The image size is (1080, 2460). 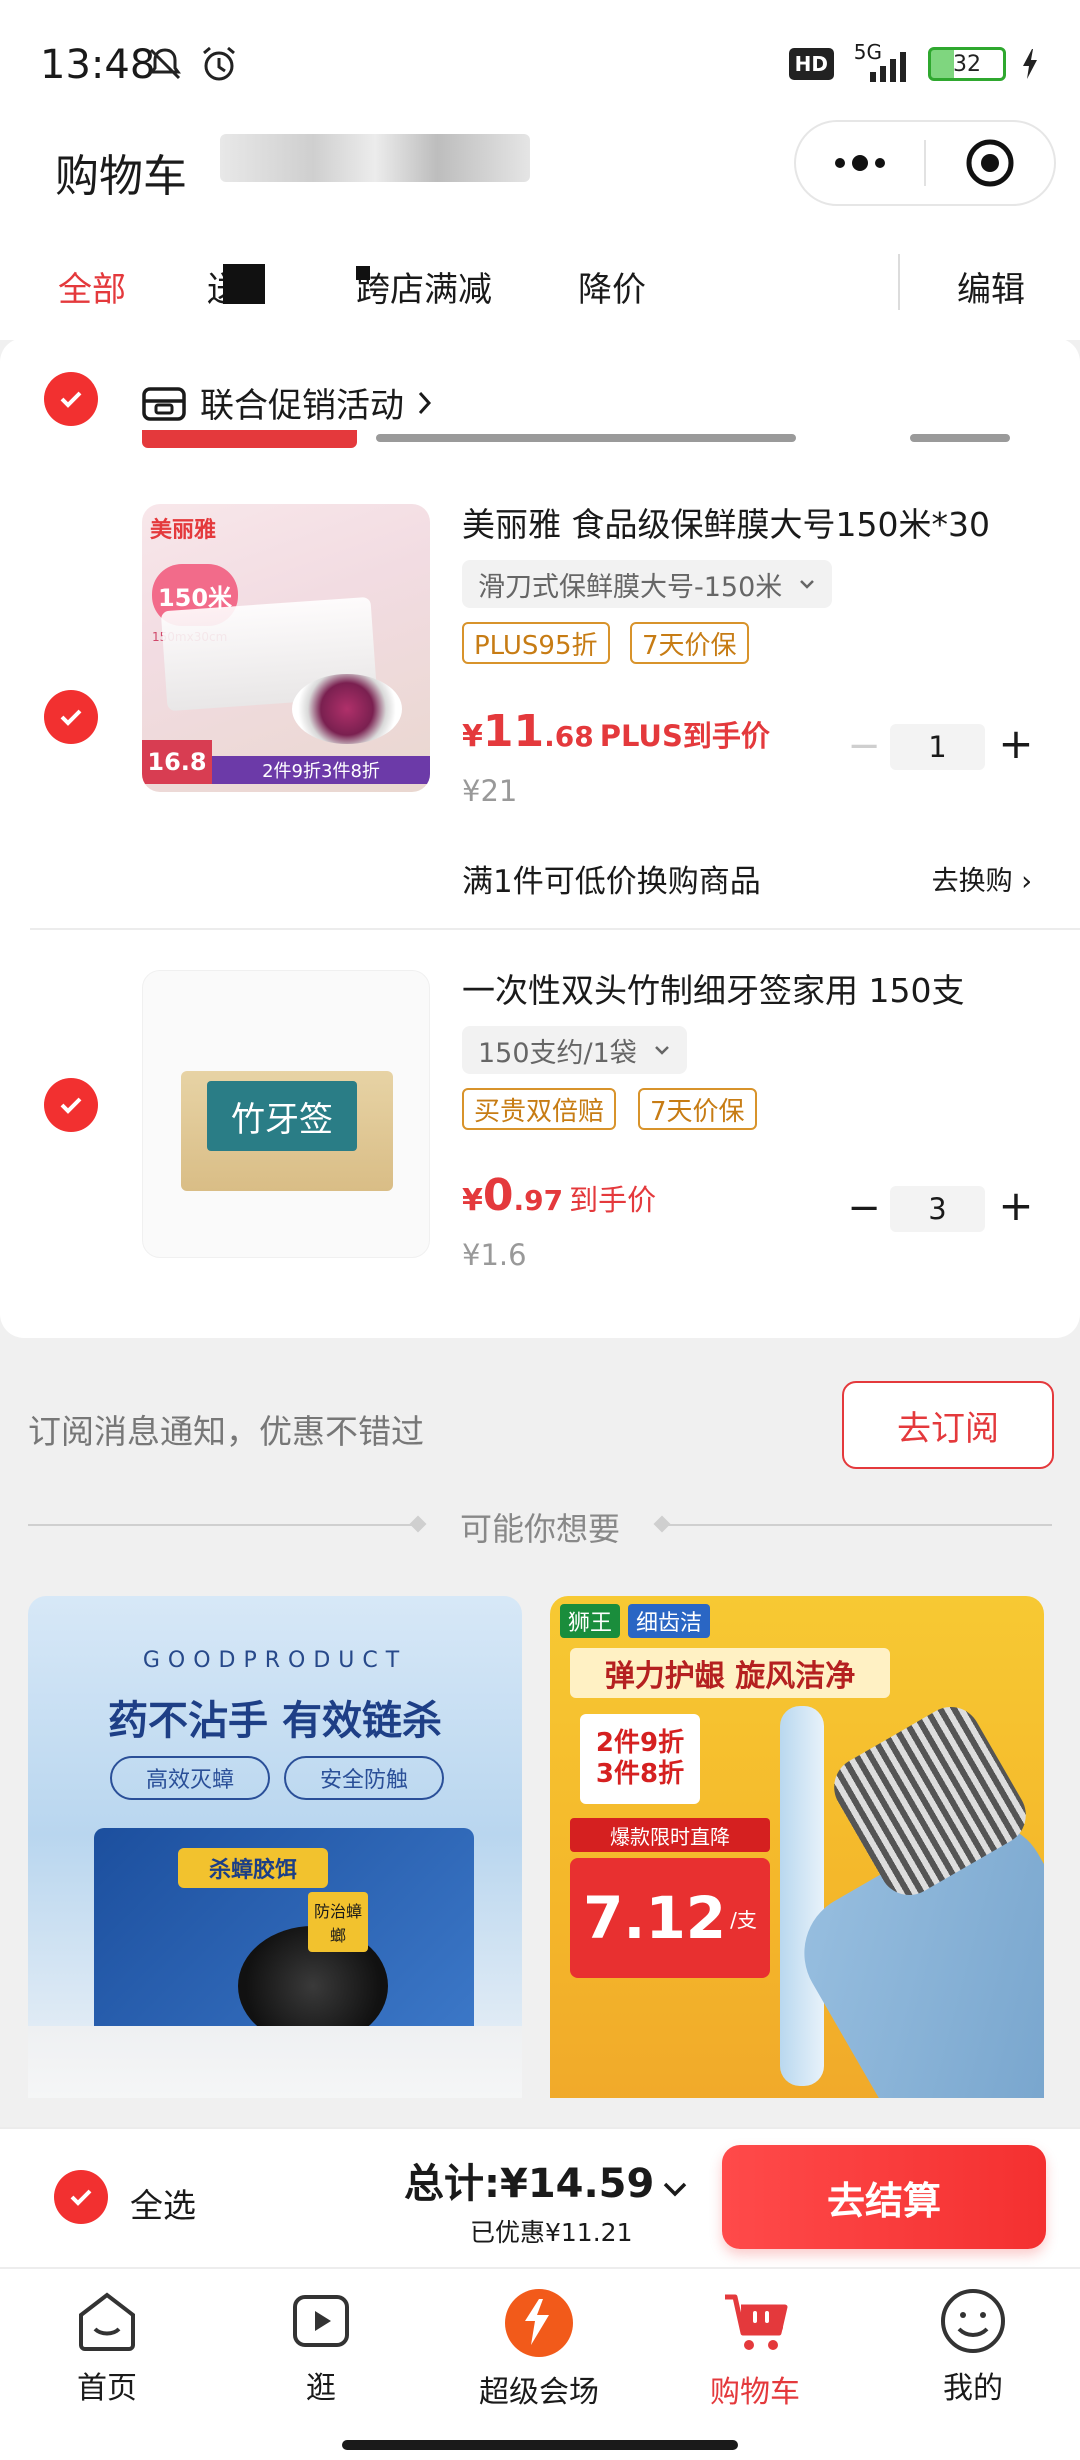 What do you see at coordinates (219, 63) in the screenshot?
I see `alarm-icon` at bounding box center [219, 63].